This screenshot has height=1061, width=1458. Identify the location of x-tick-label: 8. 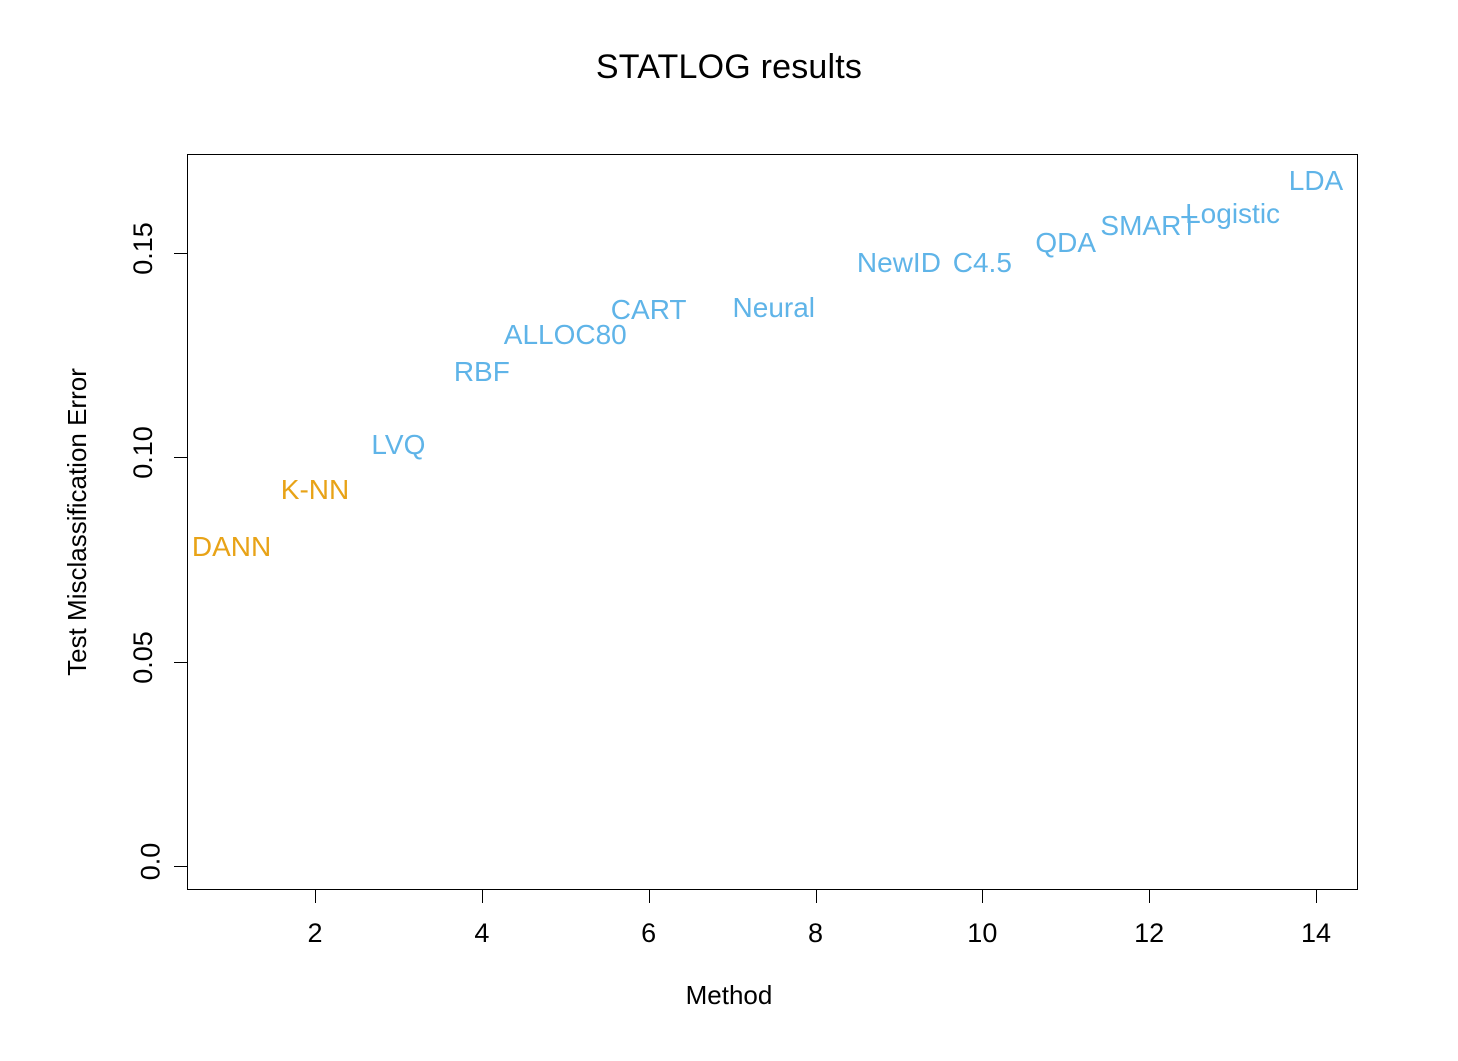
(815, 933).